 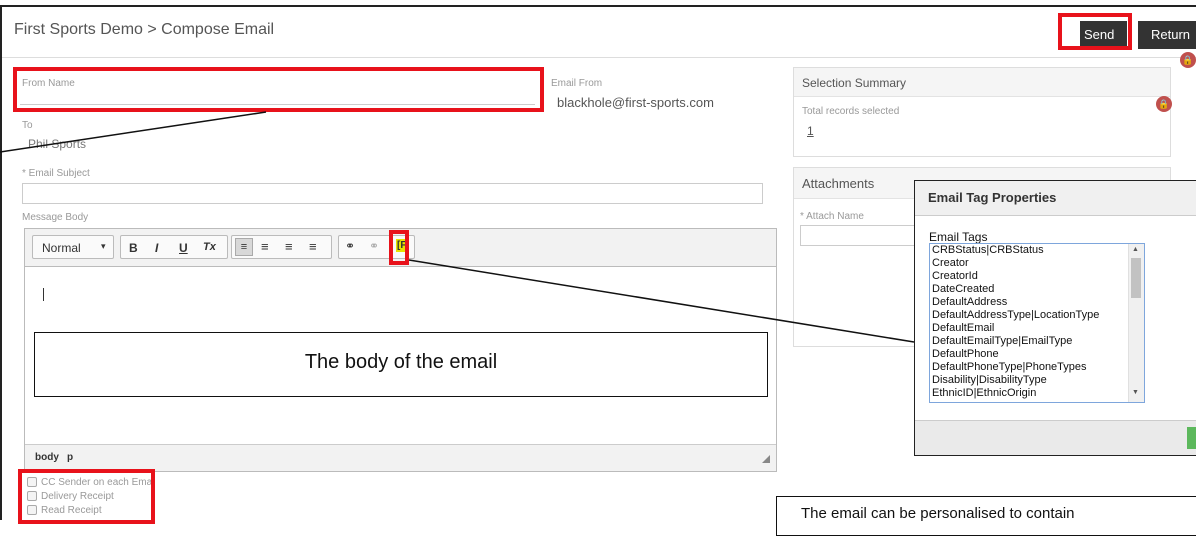 What do you see at coordinates (133, 132) in the screenshot?
I see `from-name-pointer-line` at bounding box center [133, 132].